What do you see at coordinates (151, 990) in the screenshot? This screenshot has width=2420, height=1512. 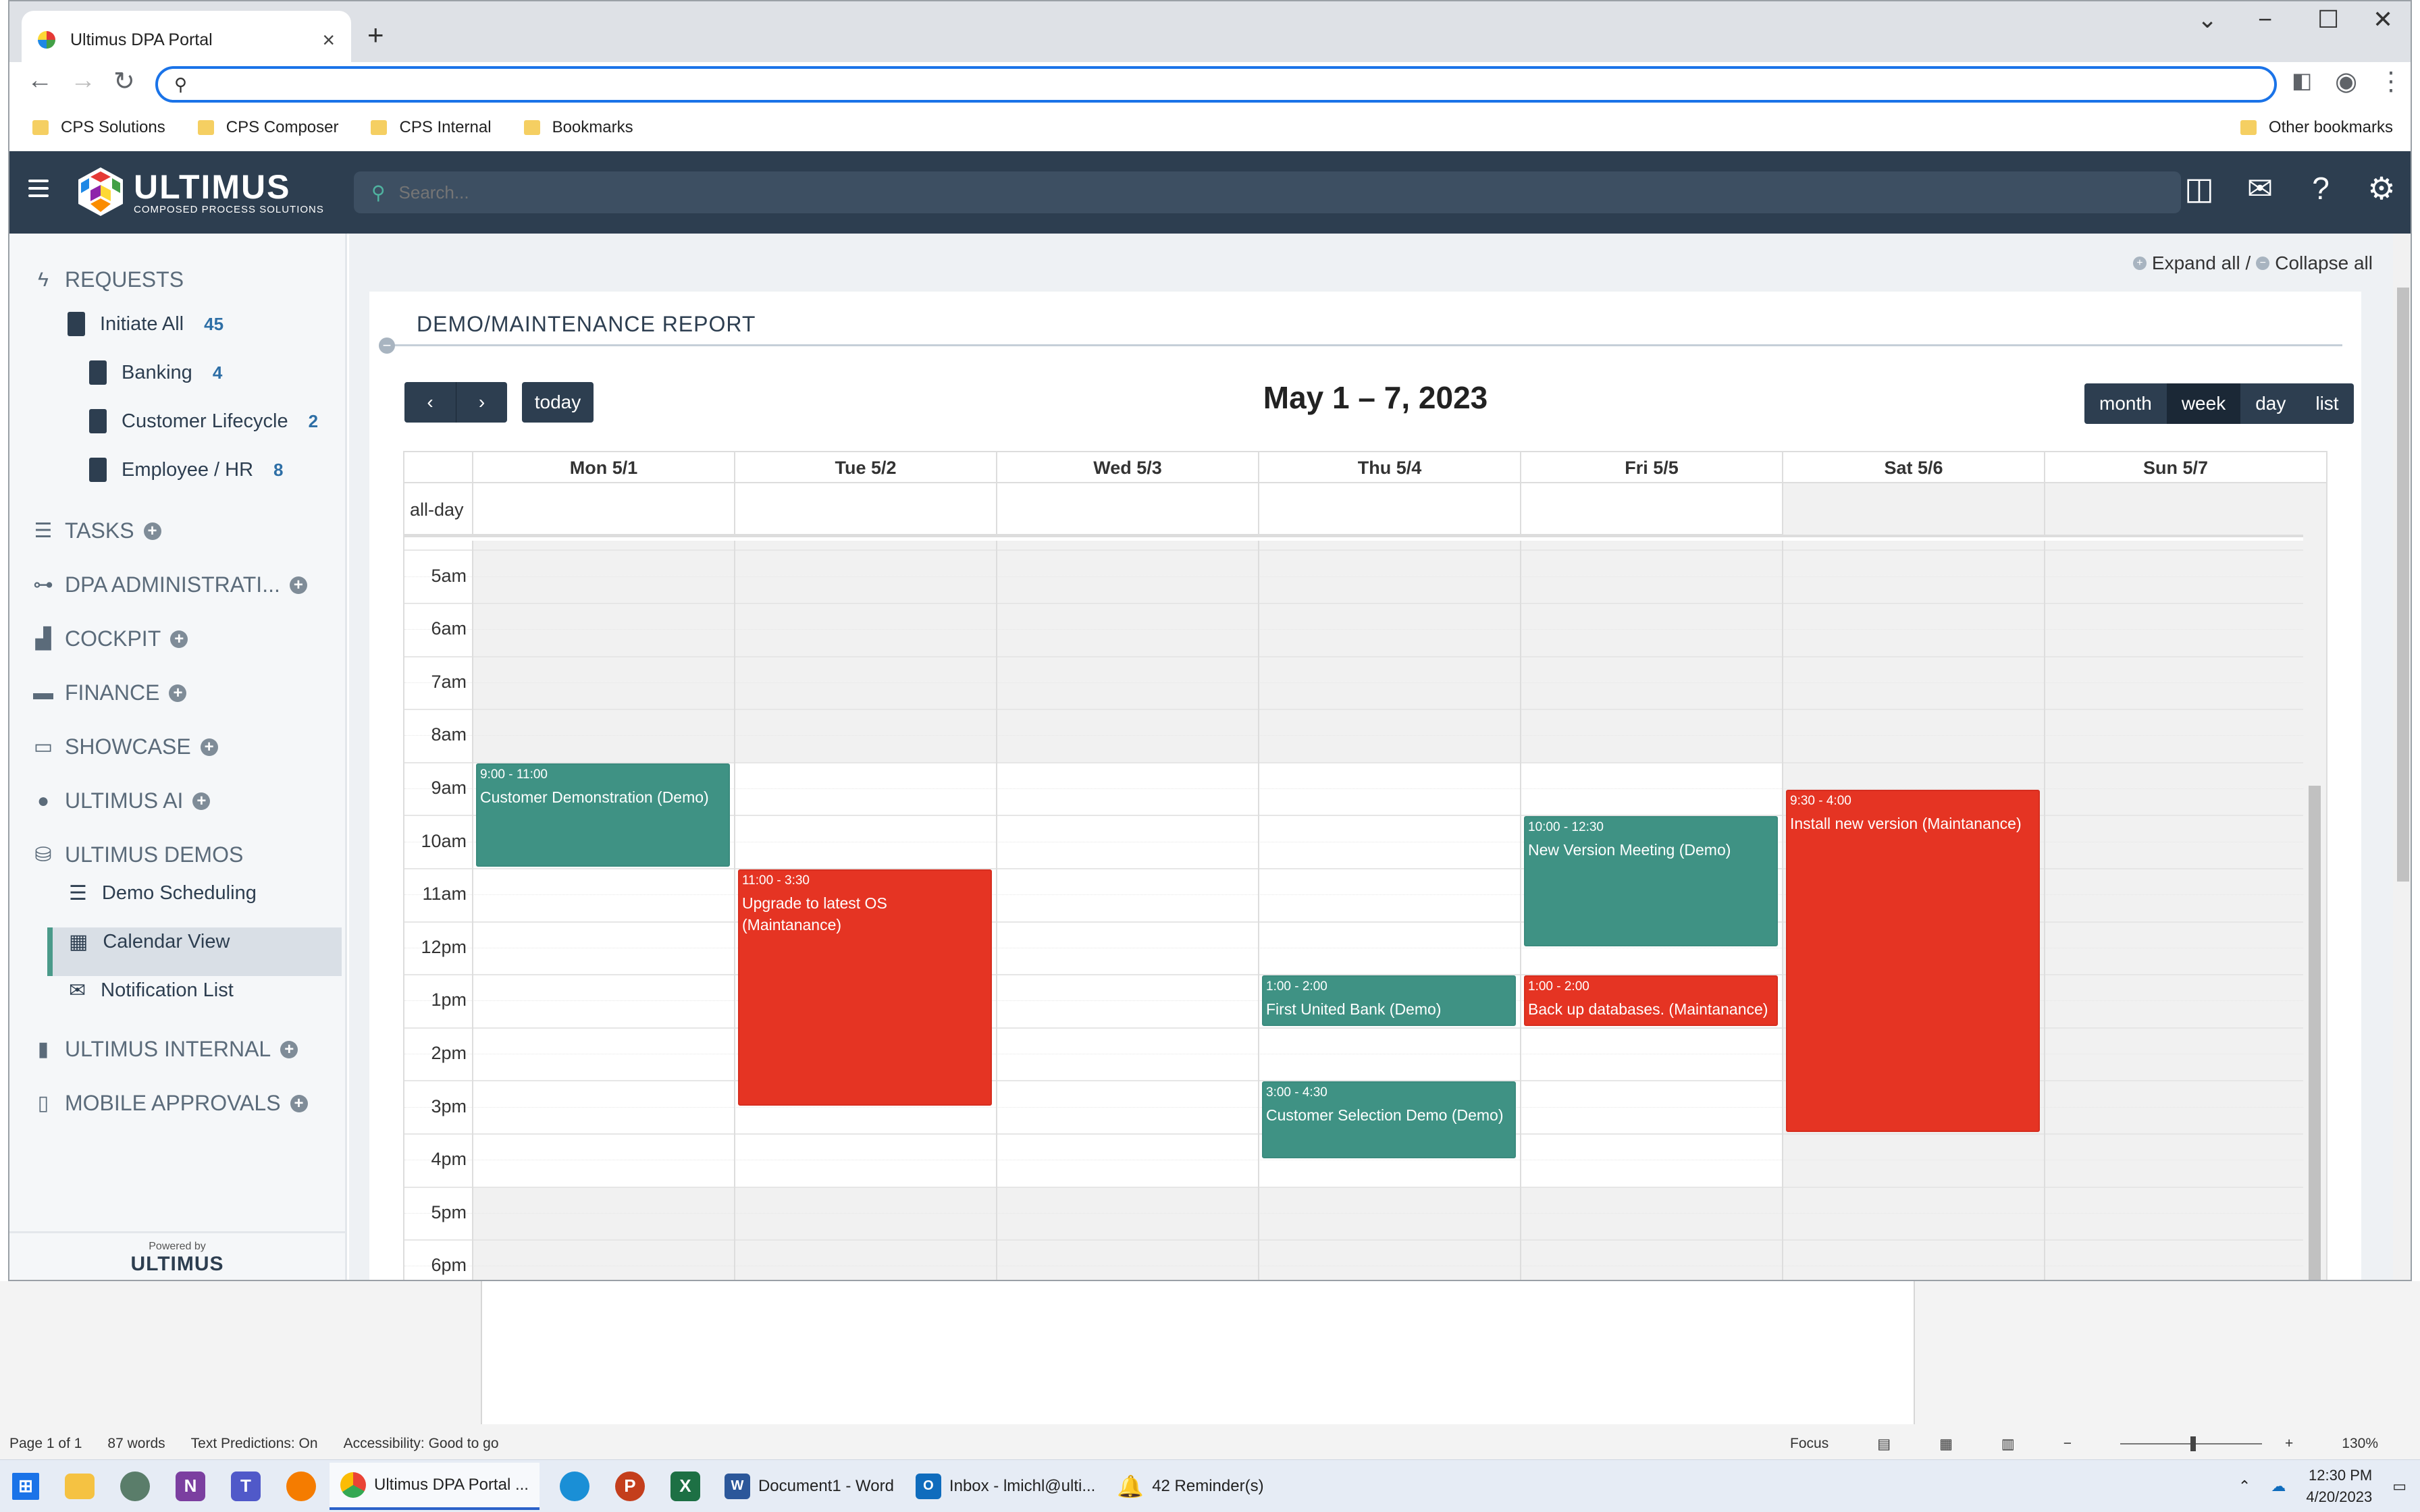 I see `sidebar-item-notification-list: ✉ Notification List` at bounding box center [151, 990].